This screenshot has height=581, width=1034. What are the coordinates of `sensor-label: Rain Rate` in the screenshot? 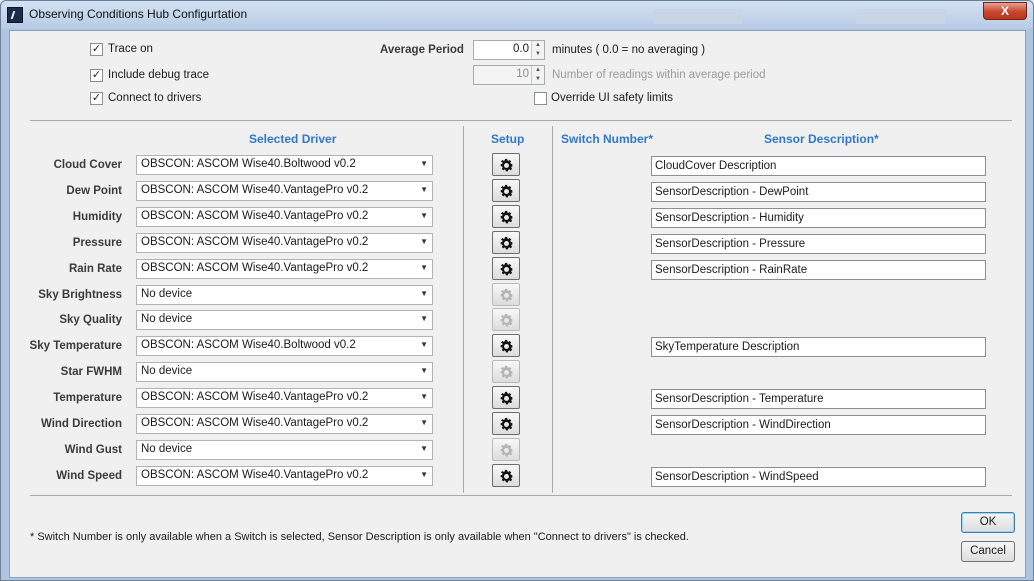 It's located at (95, 269).